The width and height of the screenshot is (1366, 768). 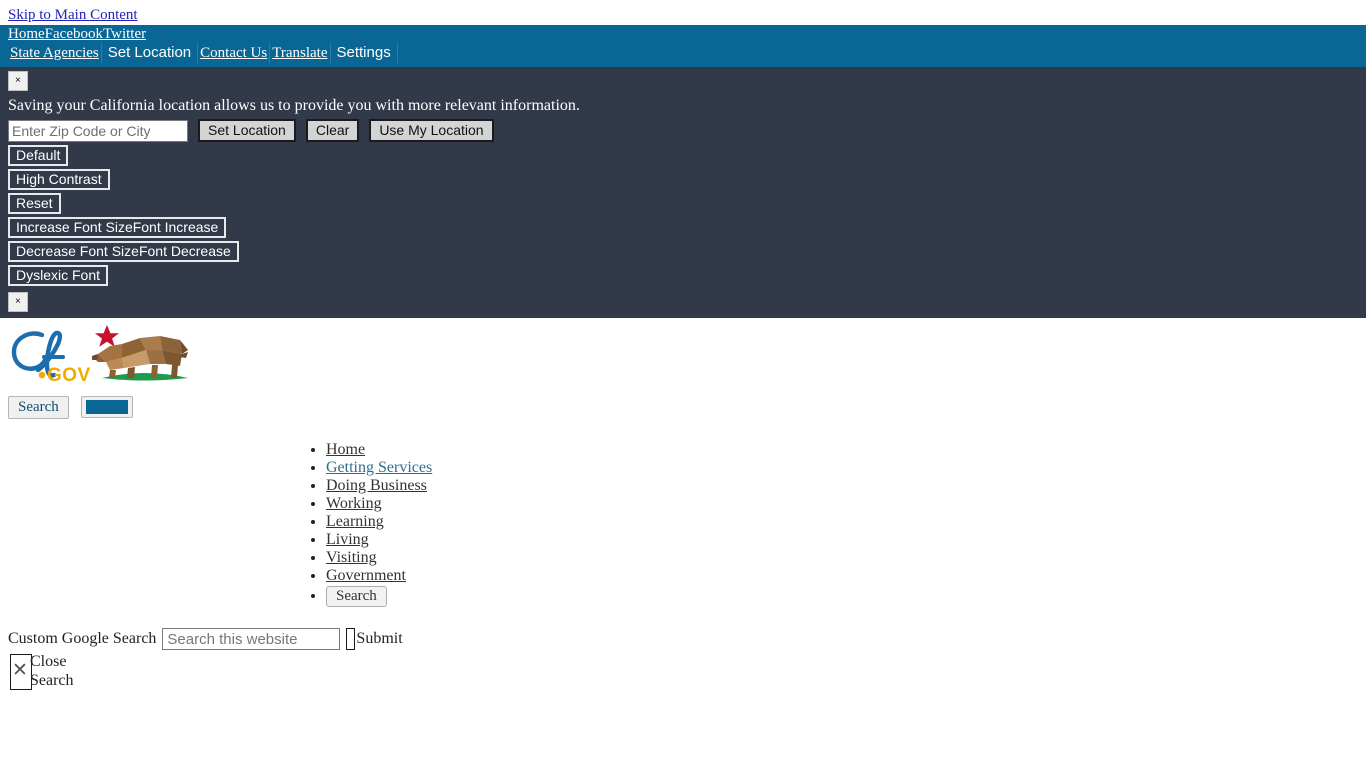 I want to click on list-item: Search, so click(x=846, y=596).